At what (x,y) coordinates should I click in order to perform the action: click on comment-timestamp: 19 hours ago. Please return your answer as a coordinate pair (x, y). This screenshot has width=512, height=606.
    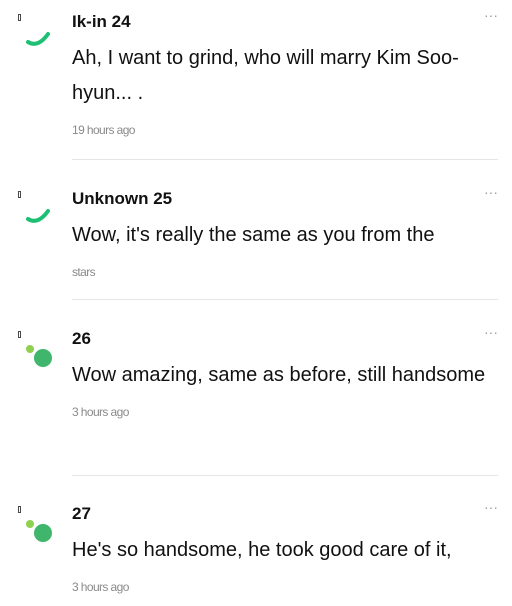
    Looking at the image, I should click on (103, 130).